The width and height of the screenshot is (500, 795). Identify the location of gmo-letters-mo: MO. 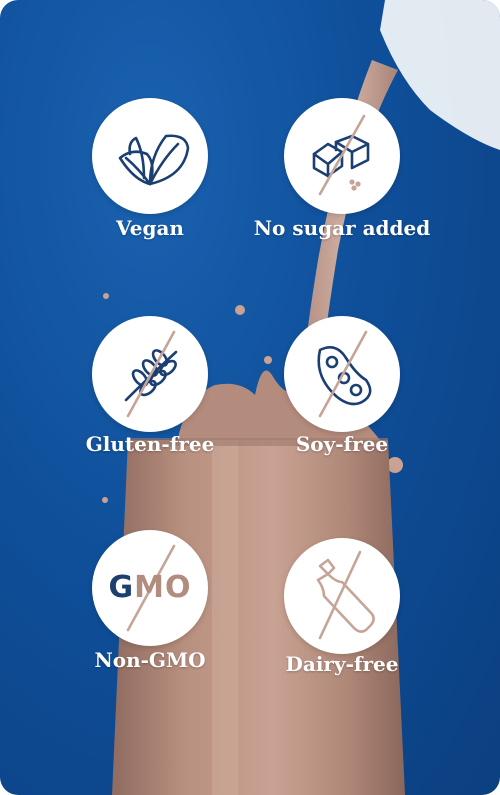
(163, 587).